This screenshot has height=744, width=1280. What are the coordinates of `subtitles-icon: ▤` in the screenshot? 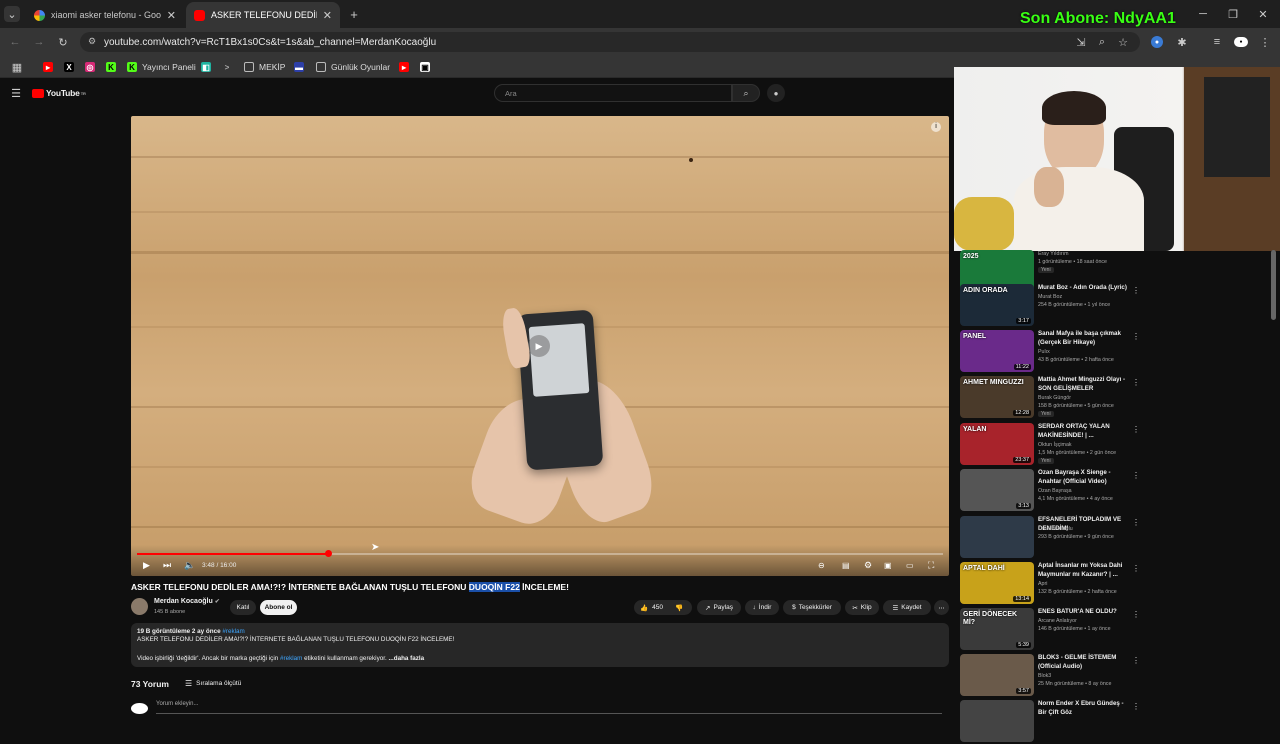 It's located at (846, 565).